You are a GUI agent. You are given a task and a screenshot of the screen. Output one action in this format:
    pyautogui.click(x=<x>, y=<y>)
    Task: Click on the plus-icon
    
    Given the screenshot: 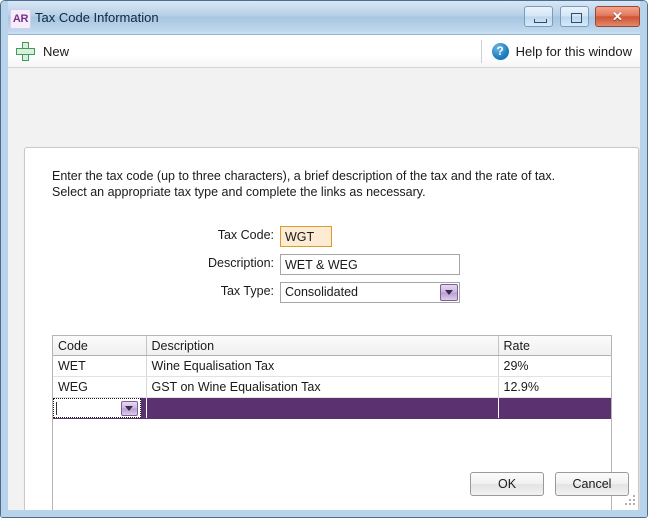 What is the action you would take?
    pyautogui.click(x=25, y=51)
    